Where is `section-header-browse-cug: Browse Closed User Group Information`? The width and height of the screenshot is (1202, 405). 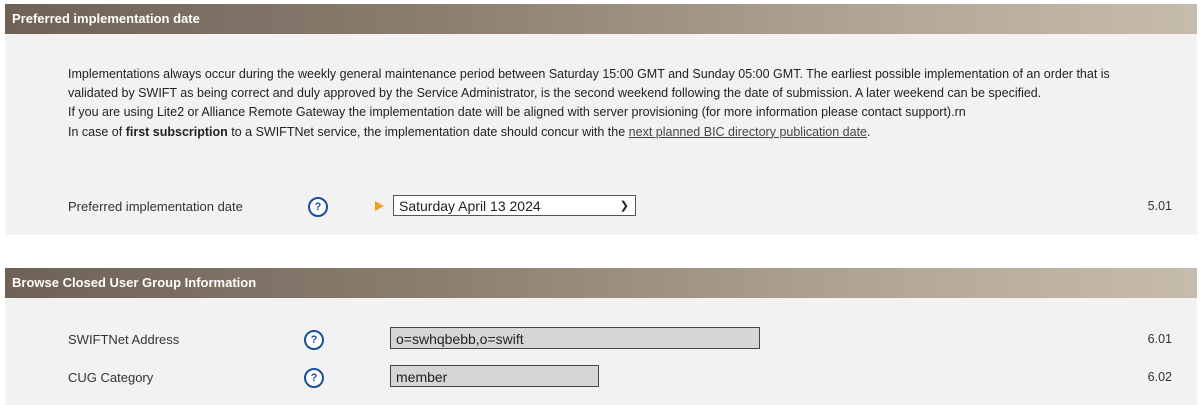
section-header-browse-cug: Browse Closed User Group Information is located at coordinates (601, 283).